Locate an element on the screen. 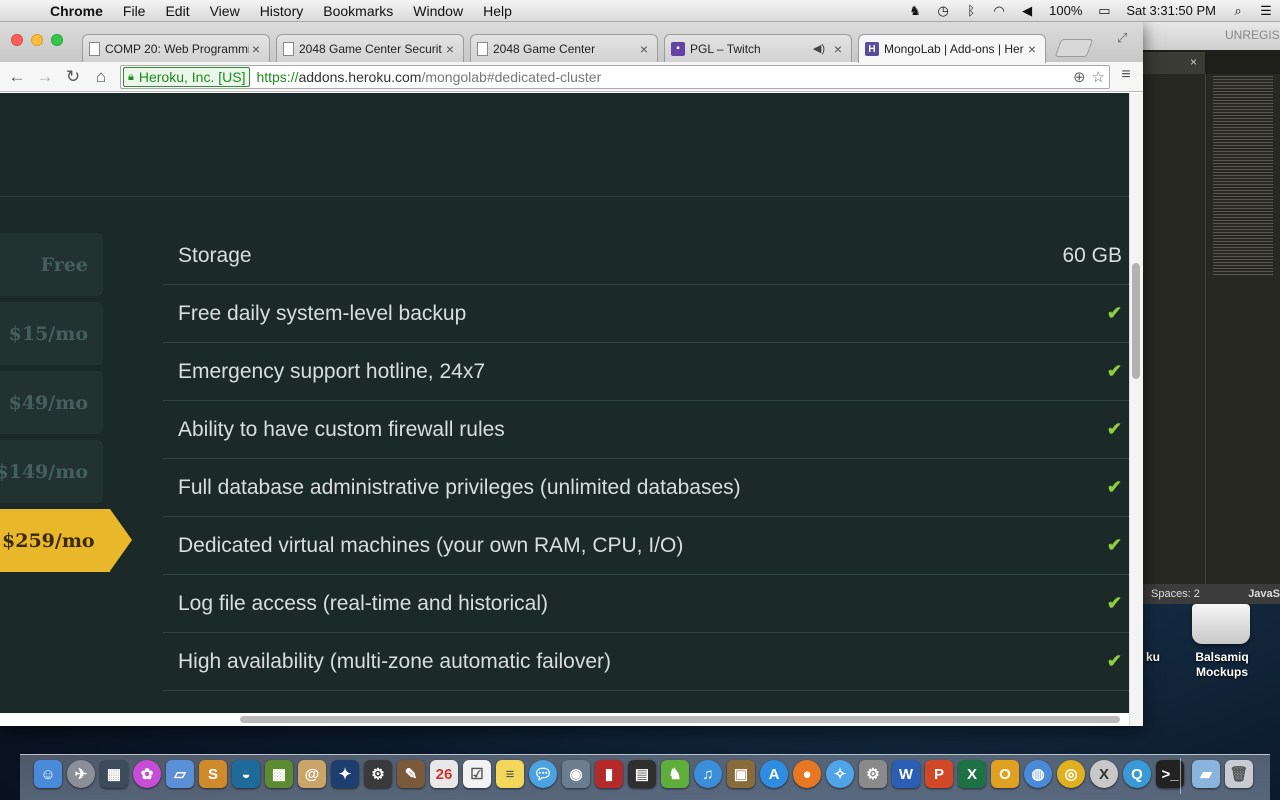 The height and width of the screenshot is (800, 1280). menu-bookmarks: Bookmarks is located at coordinates (358, 11).